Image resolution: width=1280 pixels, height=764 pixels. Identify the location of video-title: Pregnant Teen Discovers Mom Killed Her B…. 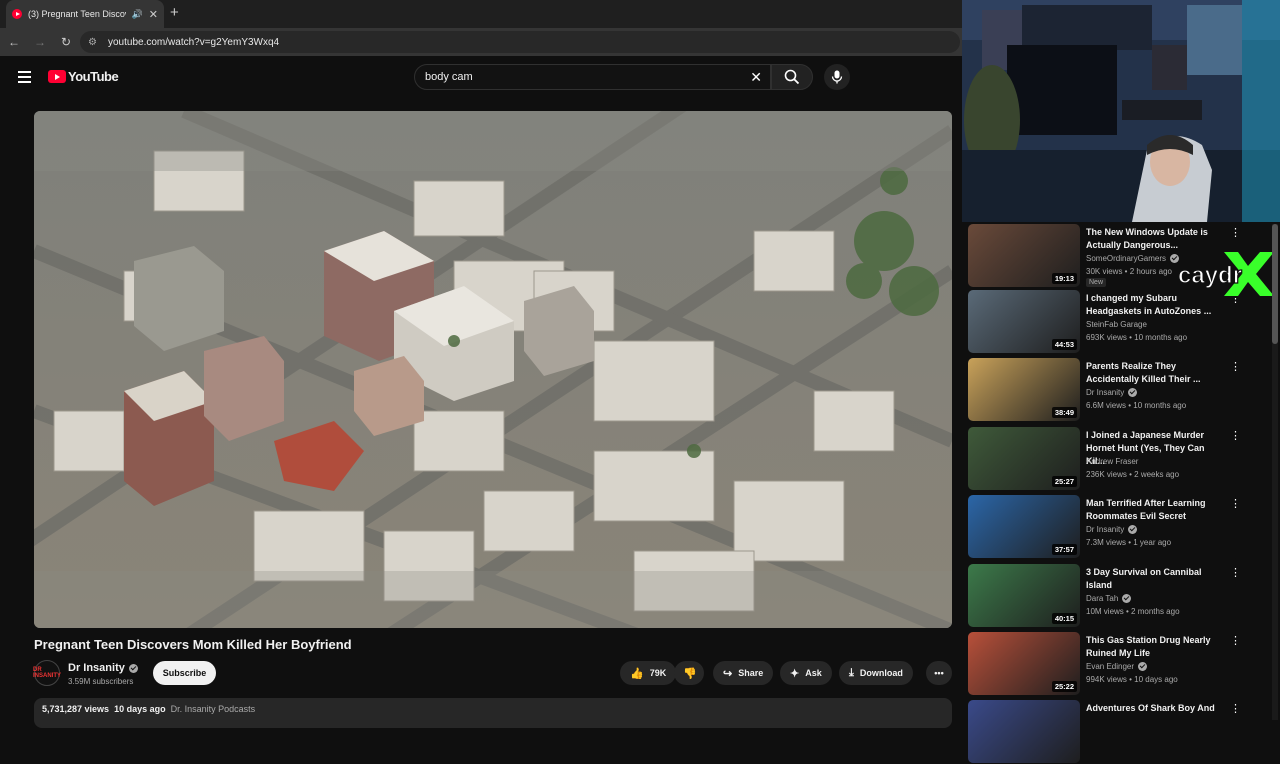
(193, 644).